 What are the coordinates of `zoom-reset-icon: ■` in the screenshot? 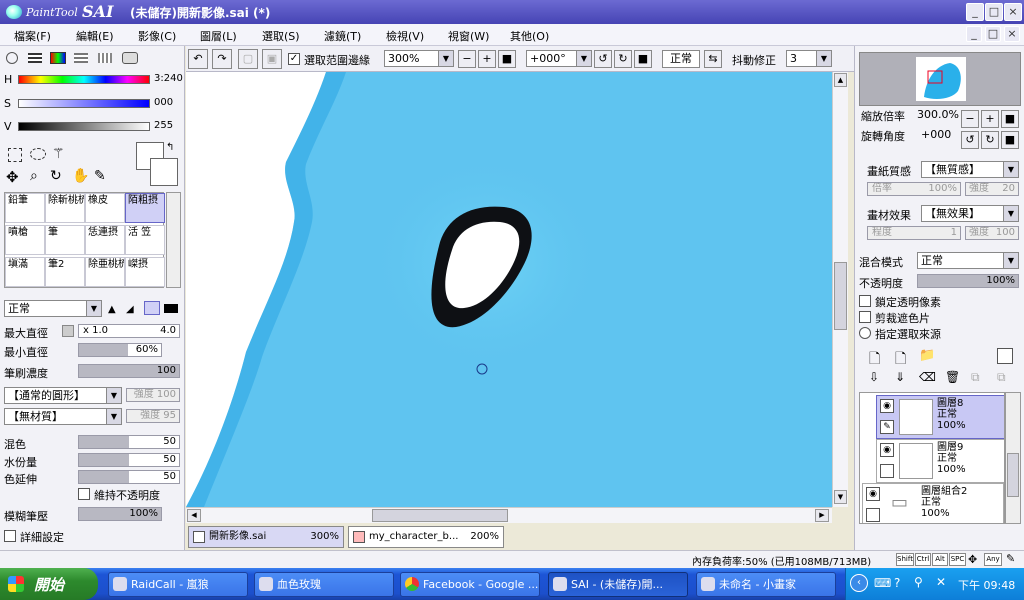 It's located at (507, 59).